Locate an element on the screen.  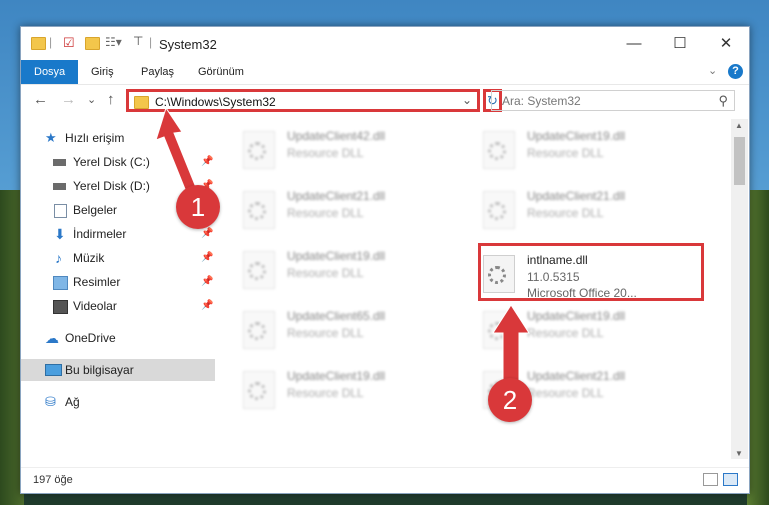
search-icon: ⚲ is located at coordinates (723, 101).